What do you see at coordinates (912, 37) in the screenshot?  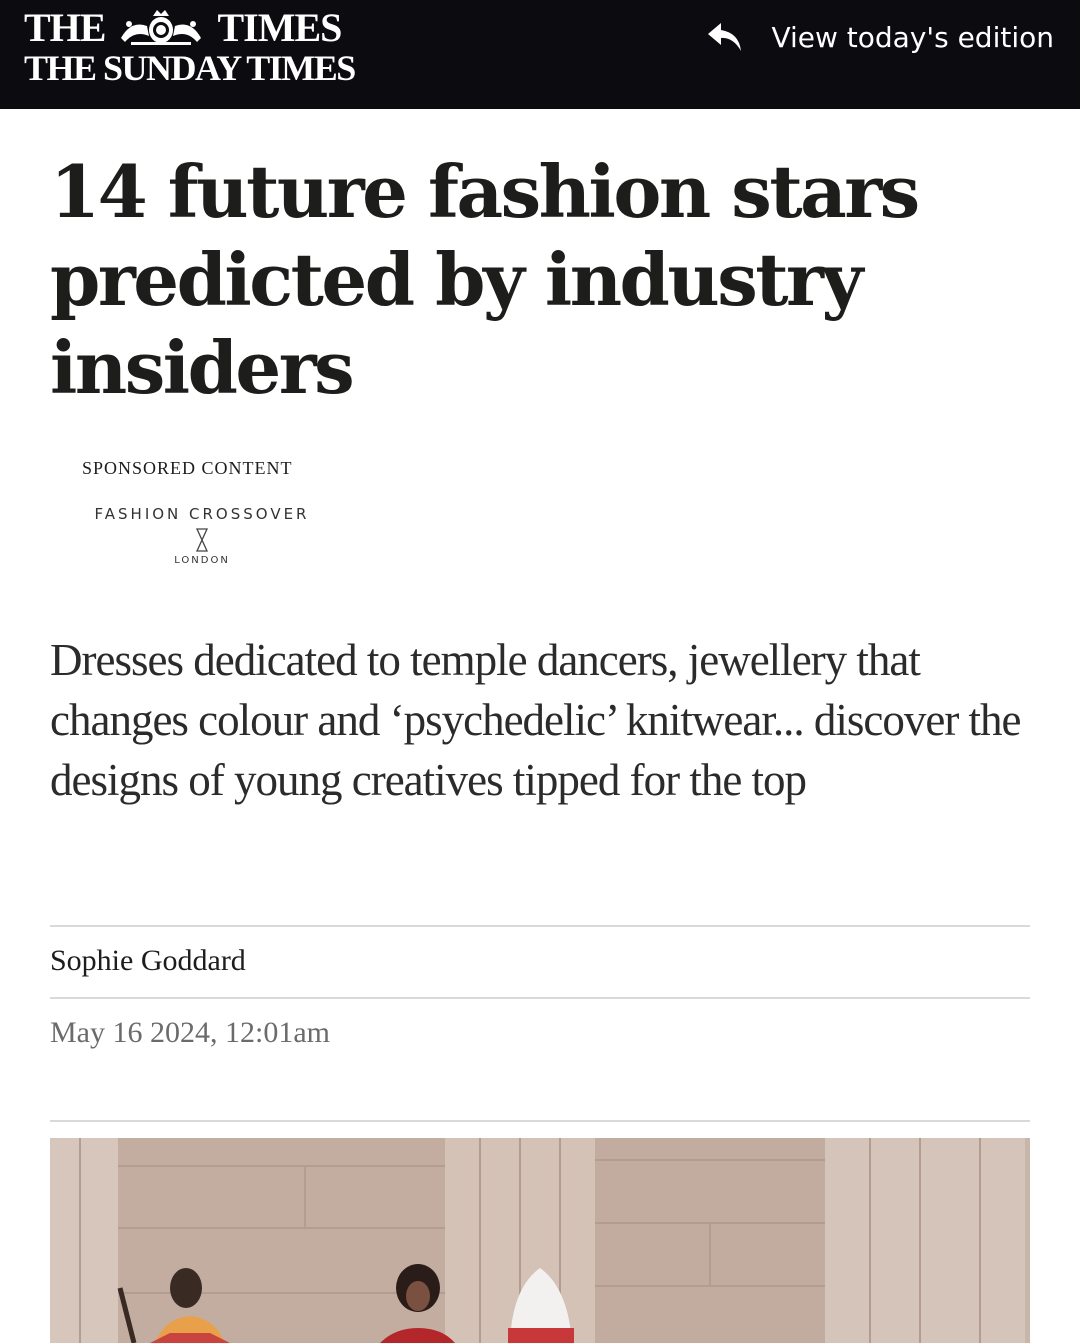 I see `view-edition-label: View today's edition` at bounding box center [912, 37].